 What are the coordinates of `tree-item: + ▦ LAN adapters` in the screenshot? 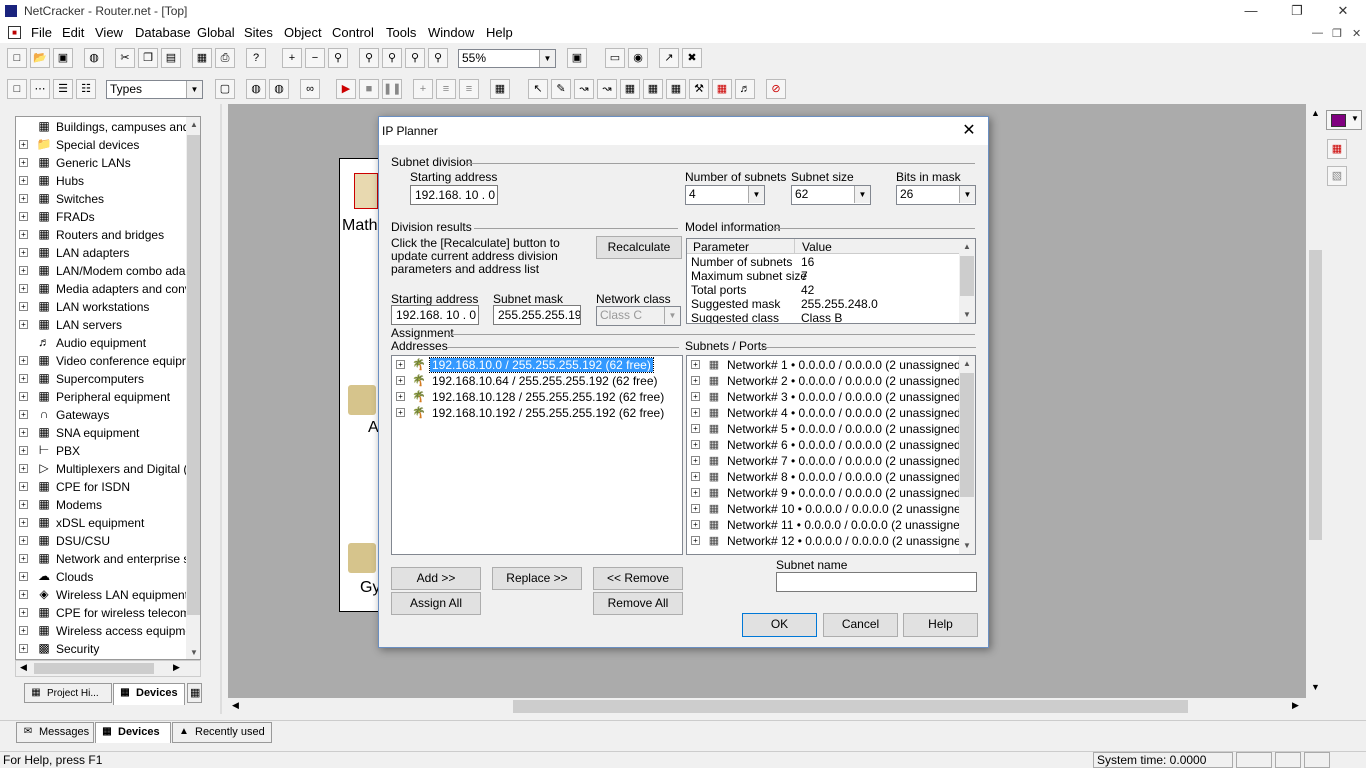 It's located at (108, 253).